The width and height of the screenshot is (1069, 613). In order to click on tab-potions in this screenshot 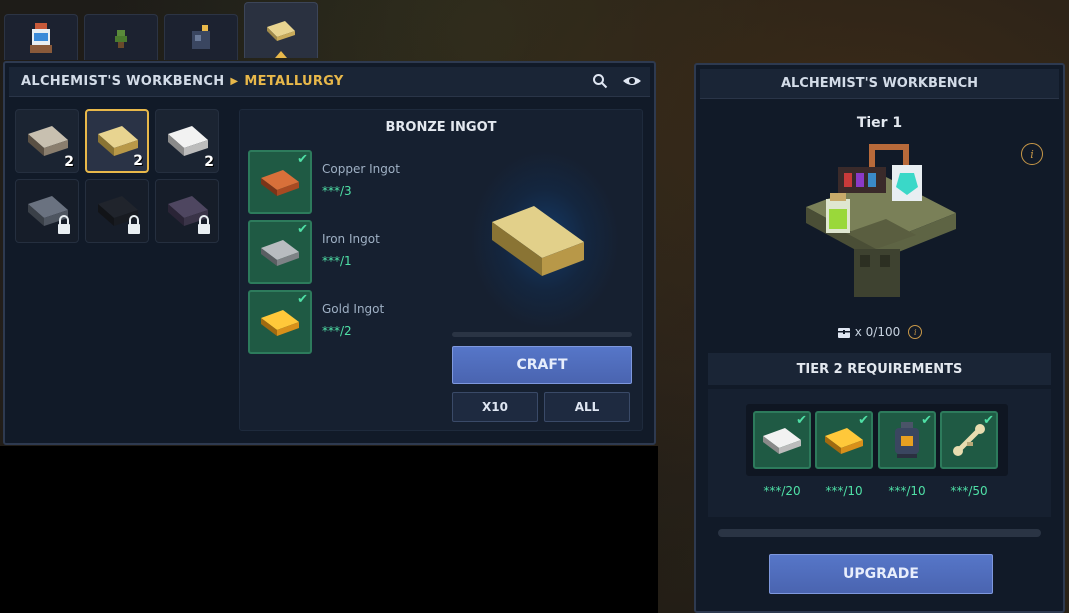, I will do `click(41, 37)`.